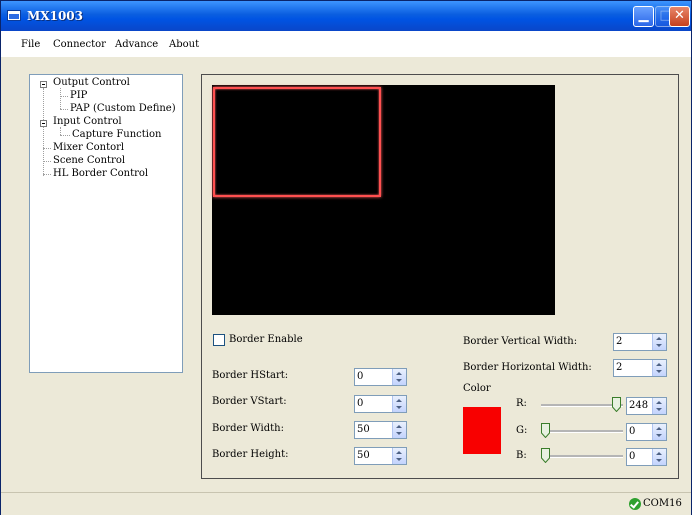 This screenshot has width=692, height=515. I want to click on blue-value-spinner: 0, so click(646, 457).